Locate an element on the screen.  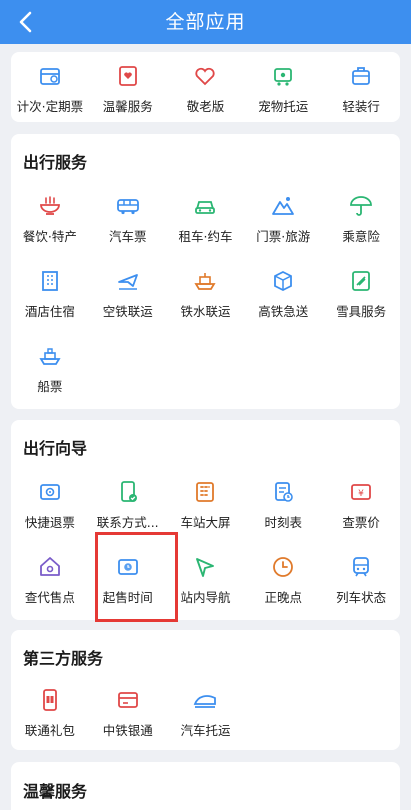
app-item: 联通礼包 is located at coordinates (50, 711).